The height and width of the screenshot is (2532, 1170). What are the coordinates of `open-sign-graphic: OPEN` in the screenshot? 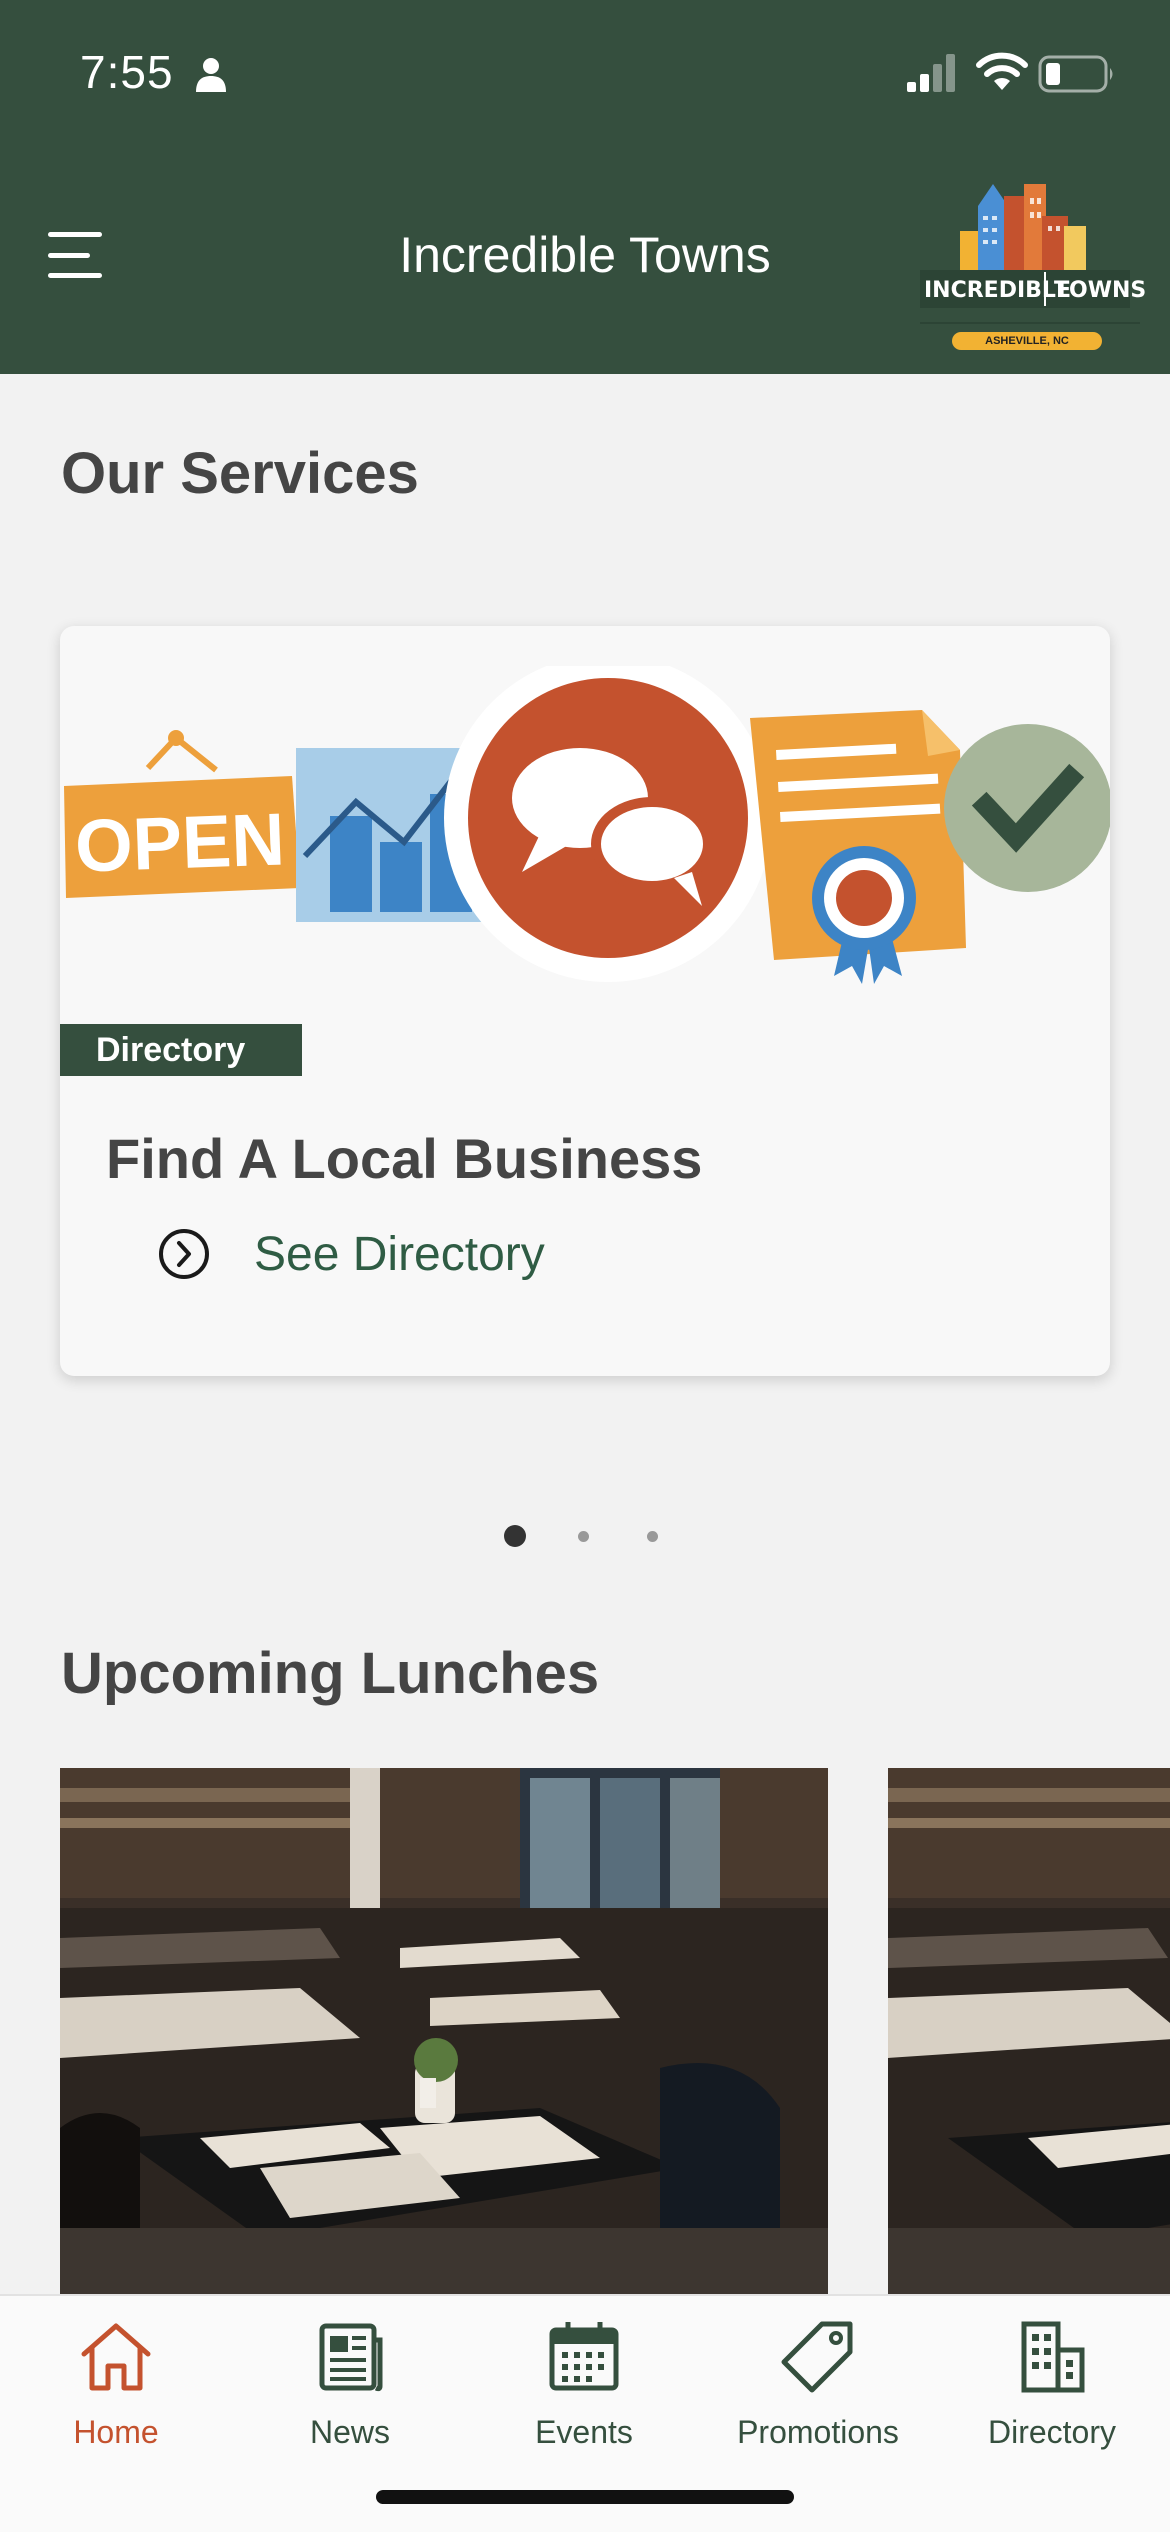 It's located at (182, 814).